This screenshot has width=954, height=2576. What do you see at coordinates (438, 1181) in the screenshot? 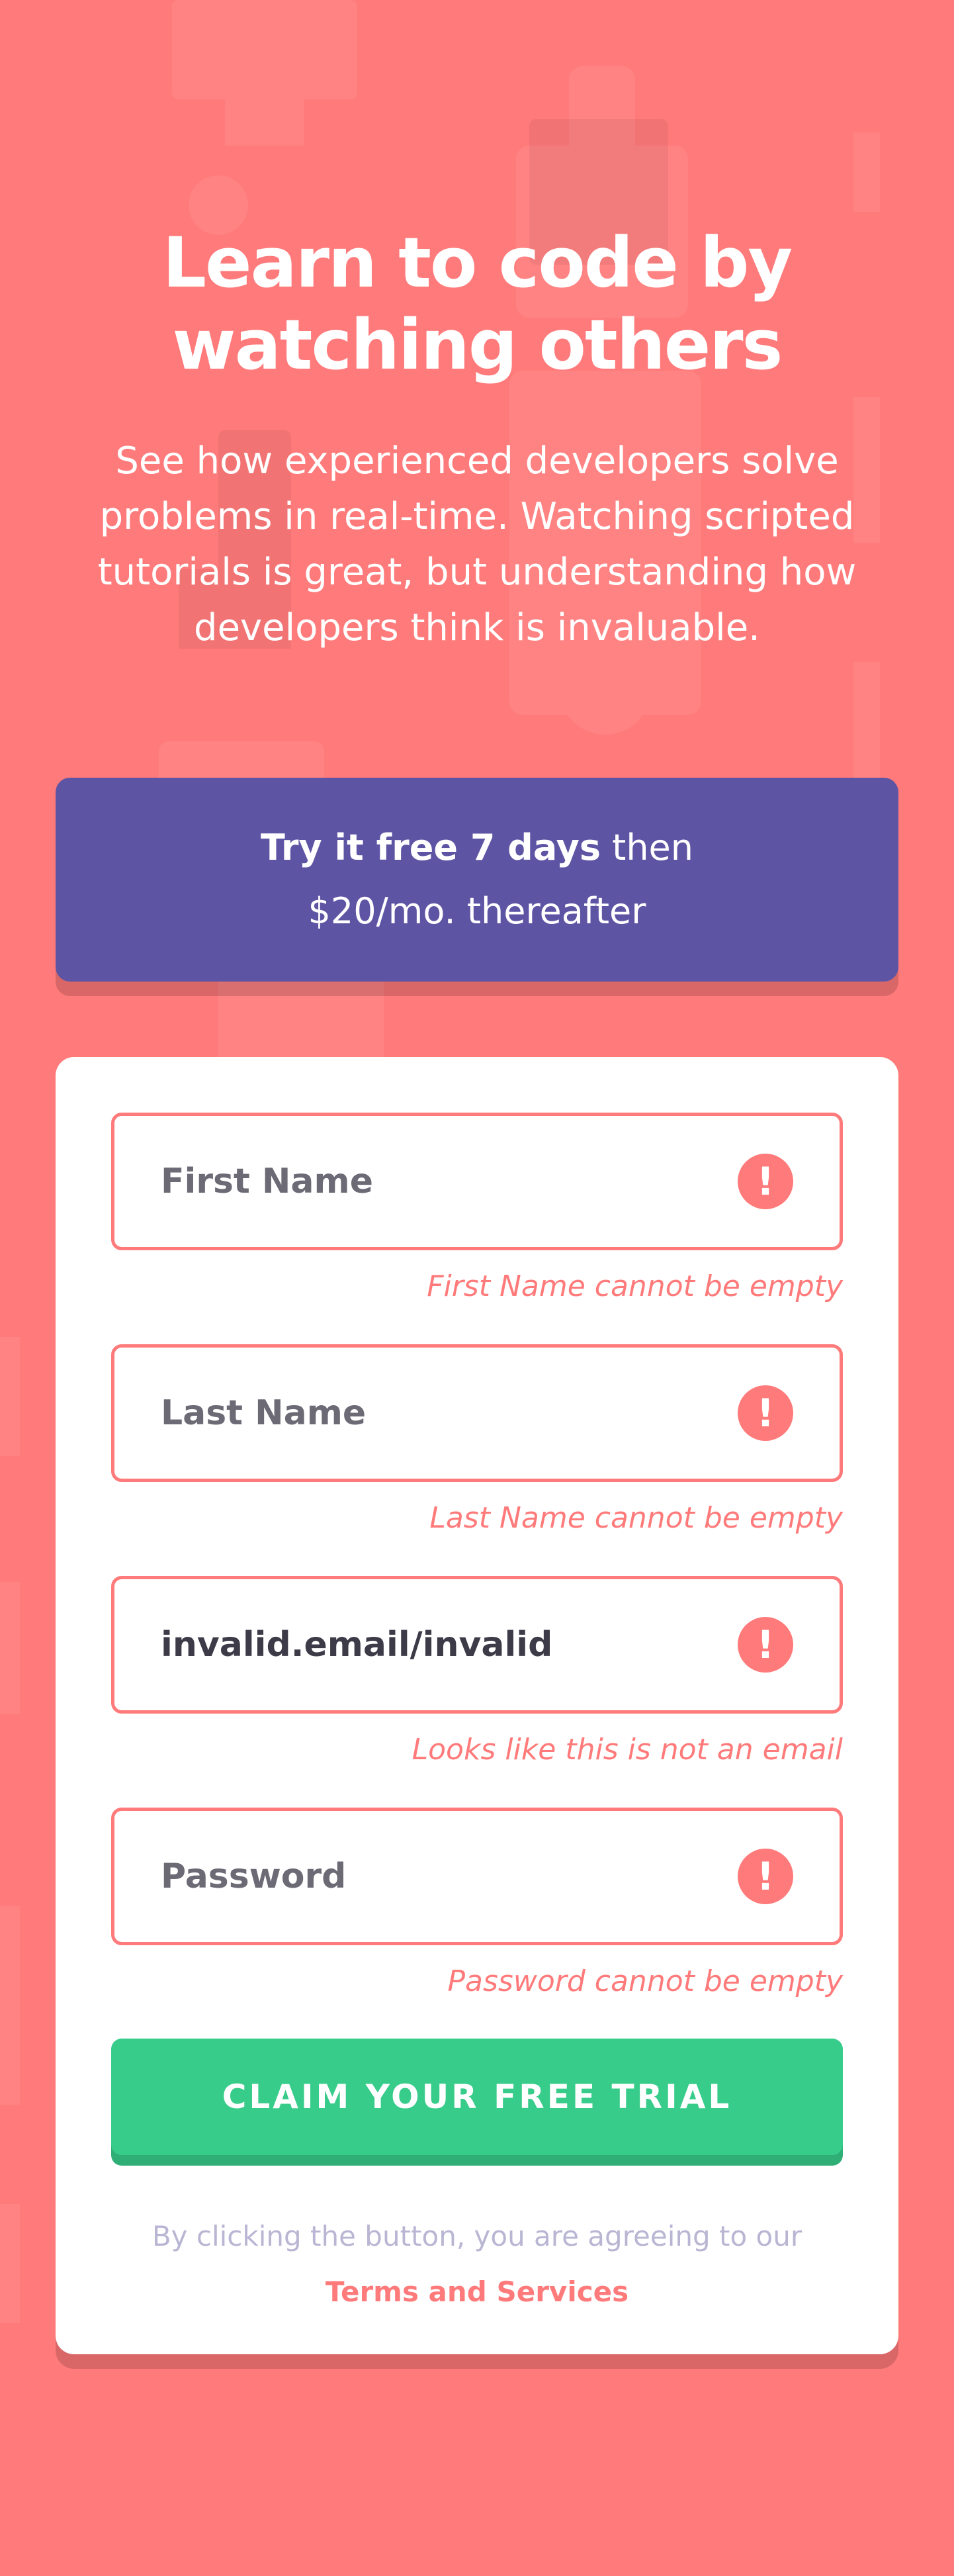
I see `first-name-input` at bounding box center [438, 1181].